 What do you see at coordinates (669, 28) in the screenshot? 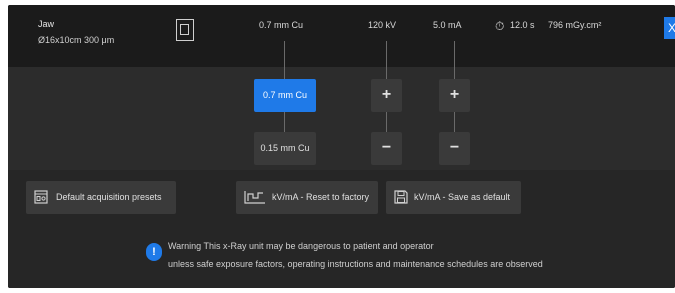
I see `close-button: X` at bounding box center [669, 28].